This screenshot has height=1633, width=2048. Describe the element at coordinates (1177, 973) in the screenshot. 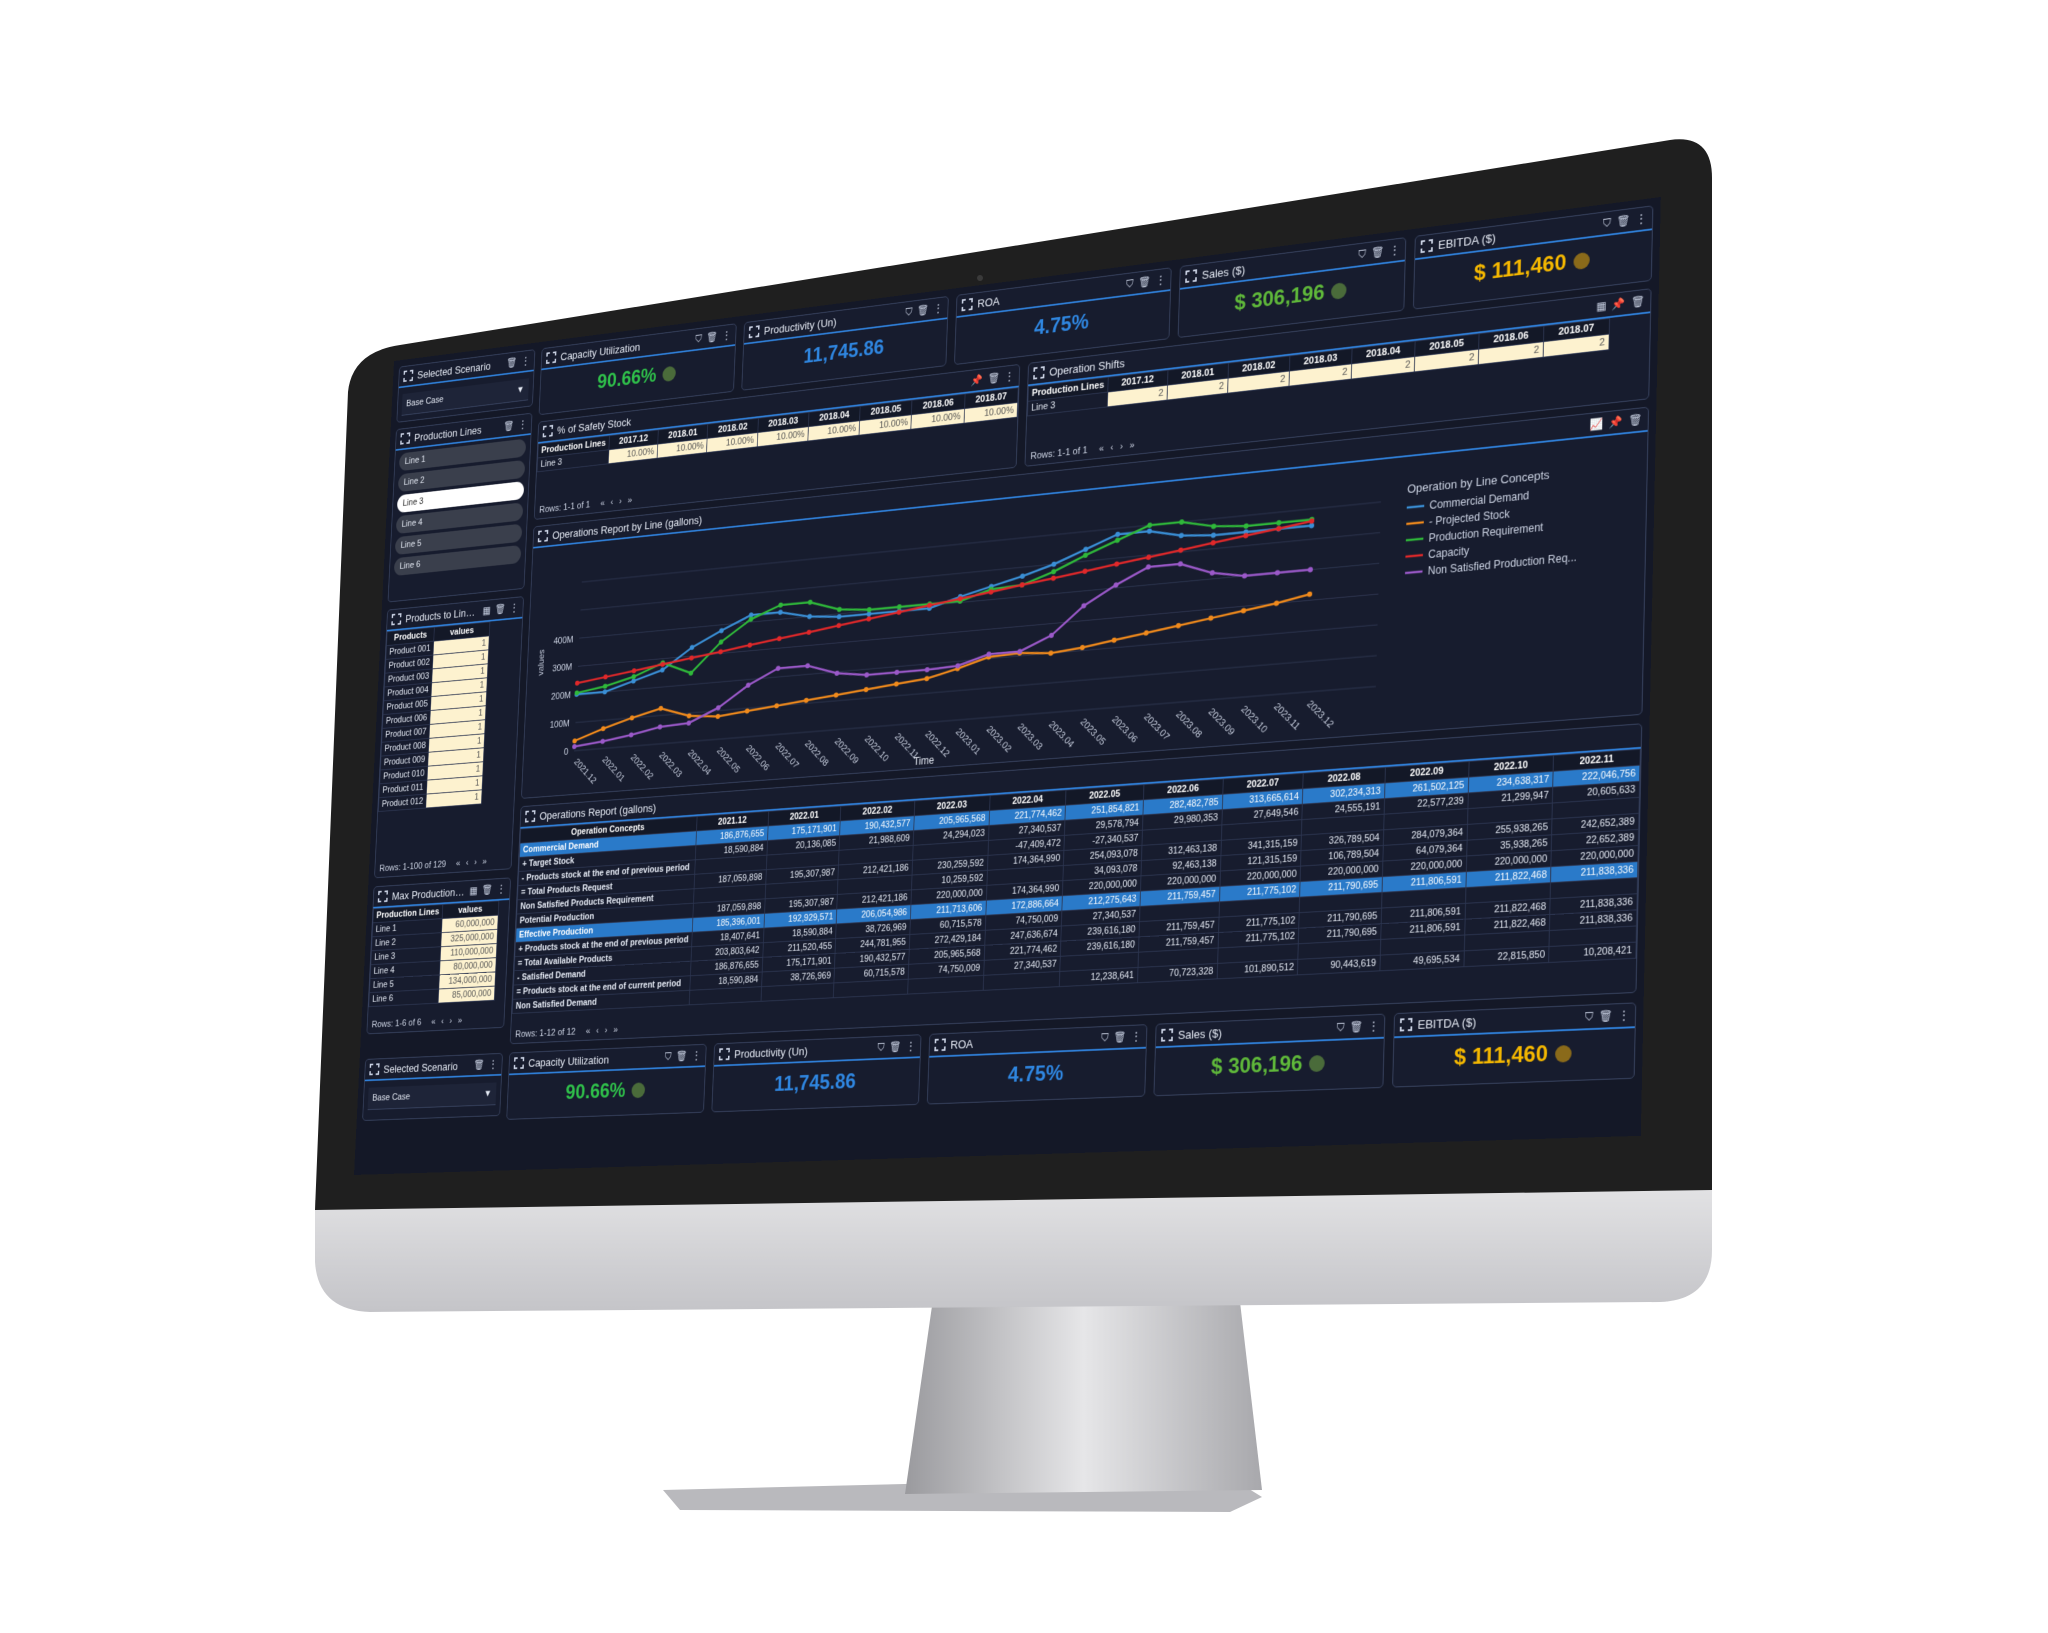

I see `value-cell: 70,723,328` at that location.